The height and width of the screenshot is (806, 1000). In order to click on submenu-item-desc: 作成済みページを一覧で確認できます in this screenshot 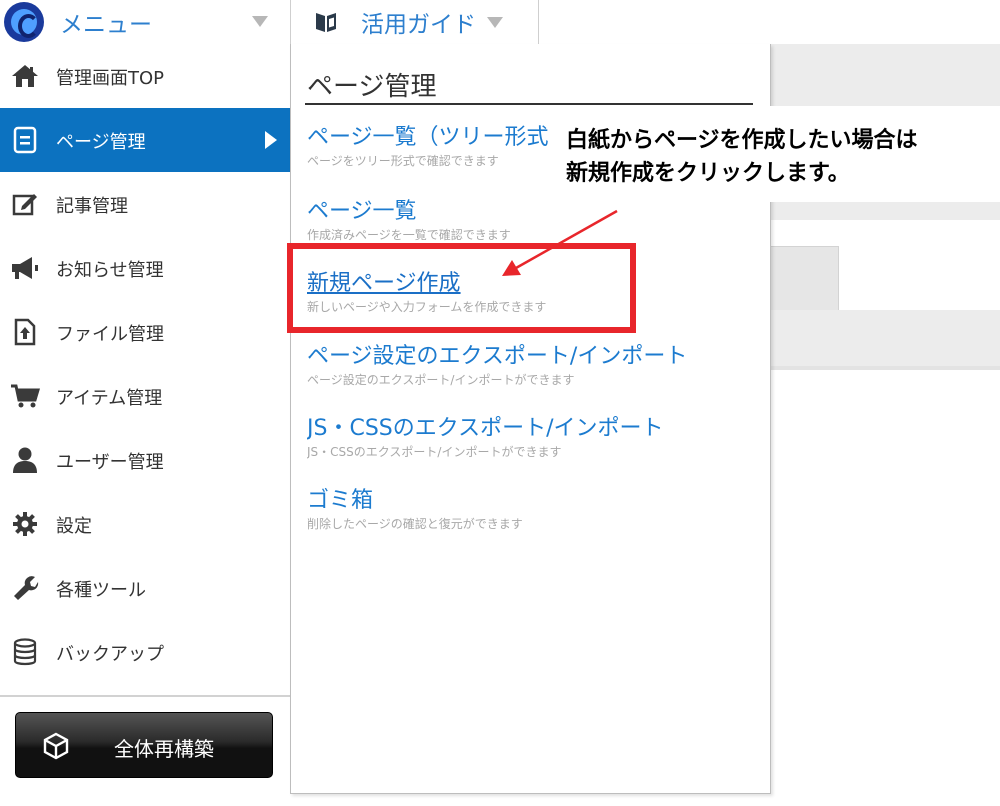, I will do `click(409, 235)`.